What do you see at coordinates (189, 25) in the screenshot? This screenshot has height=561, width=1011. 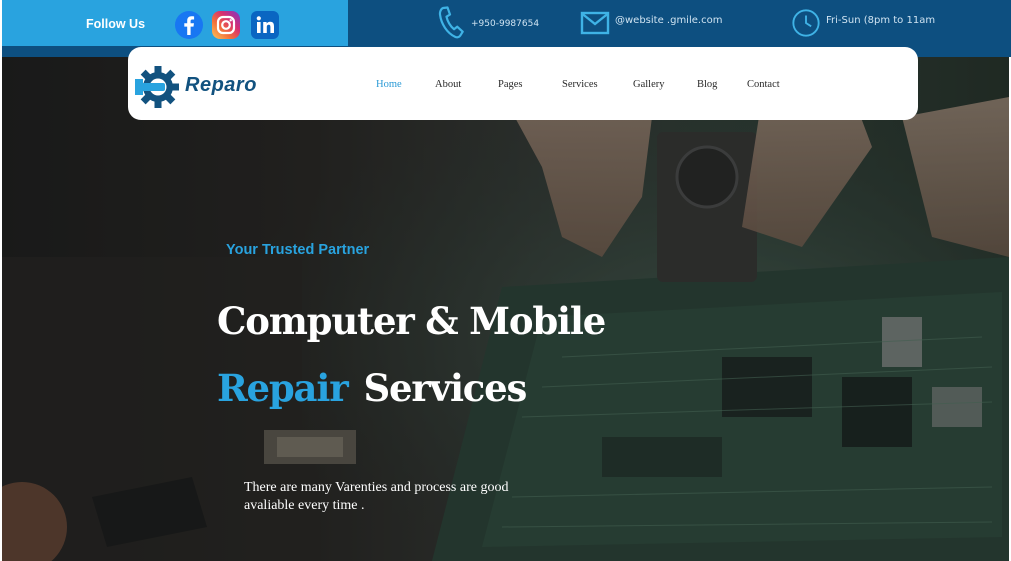 I see `facebook-icon` at bounding box center [189, 25].